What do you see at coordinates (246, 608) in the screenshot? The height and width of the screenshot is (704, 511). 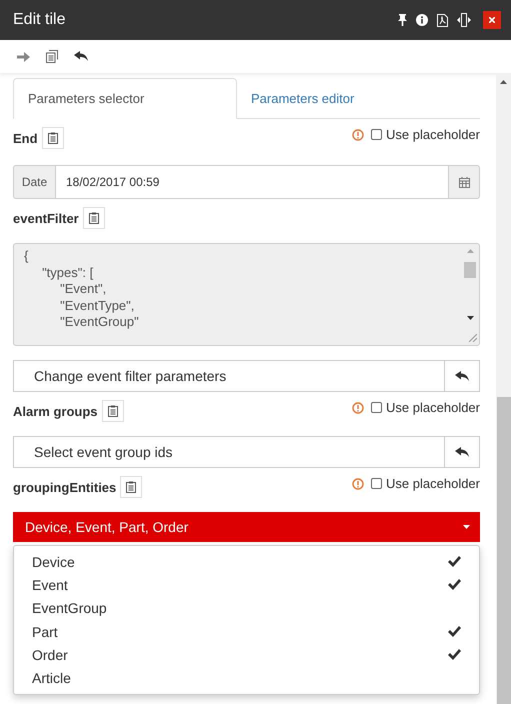 I see `dropdown-option: EventGroup` at bounding box center [246, 608].